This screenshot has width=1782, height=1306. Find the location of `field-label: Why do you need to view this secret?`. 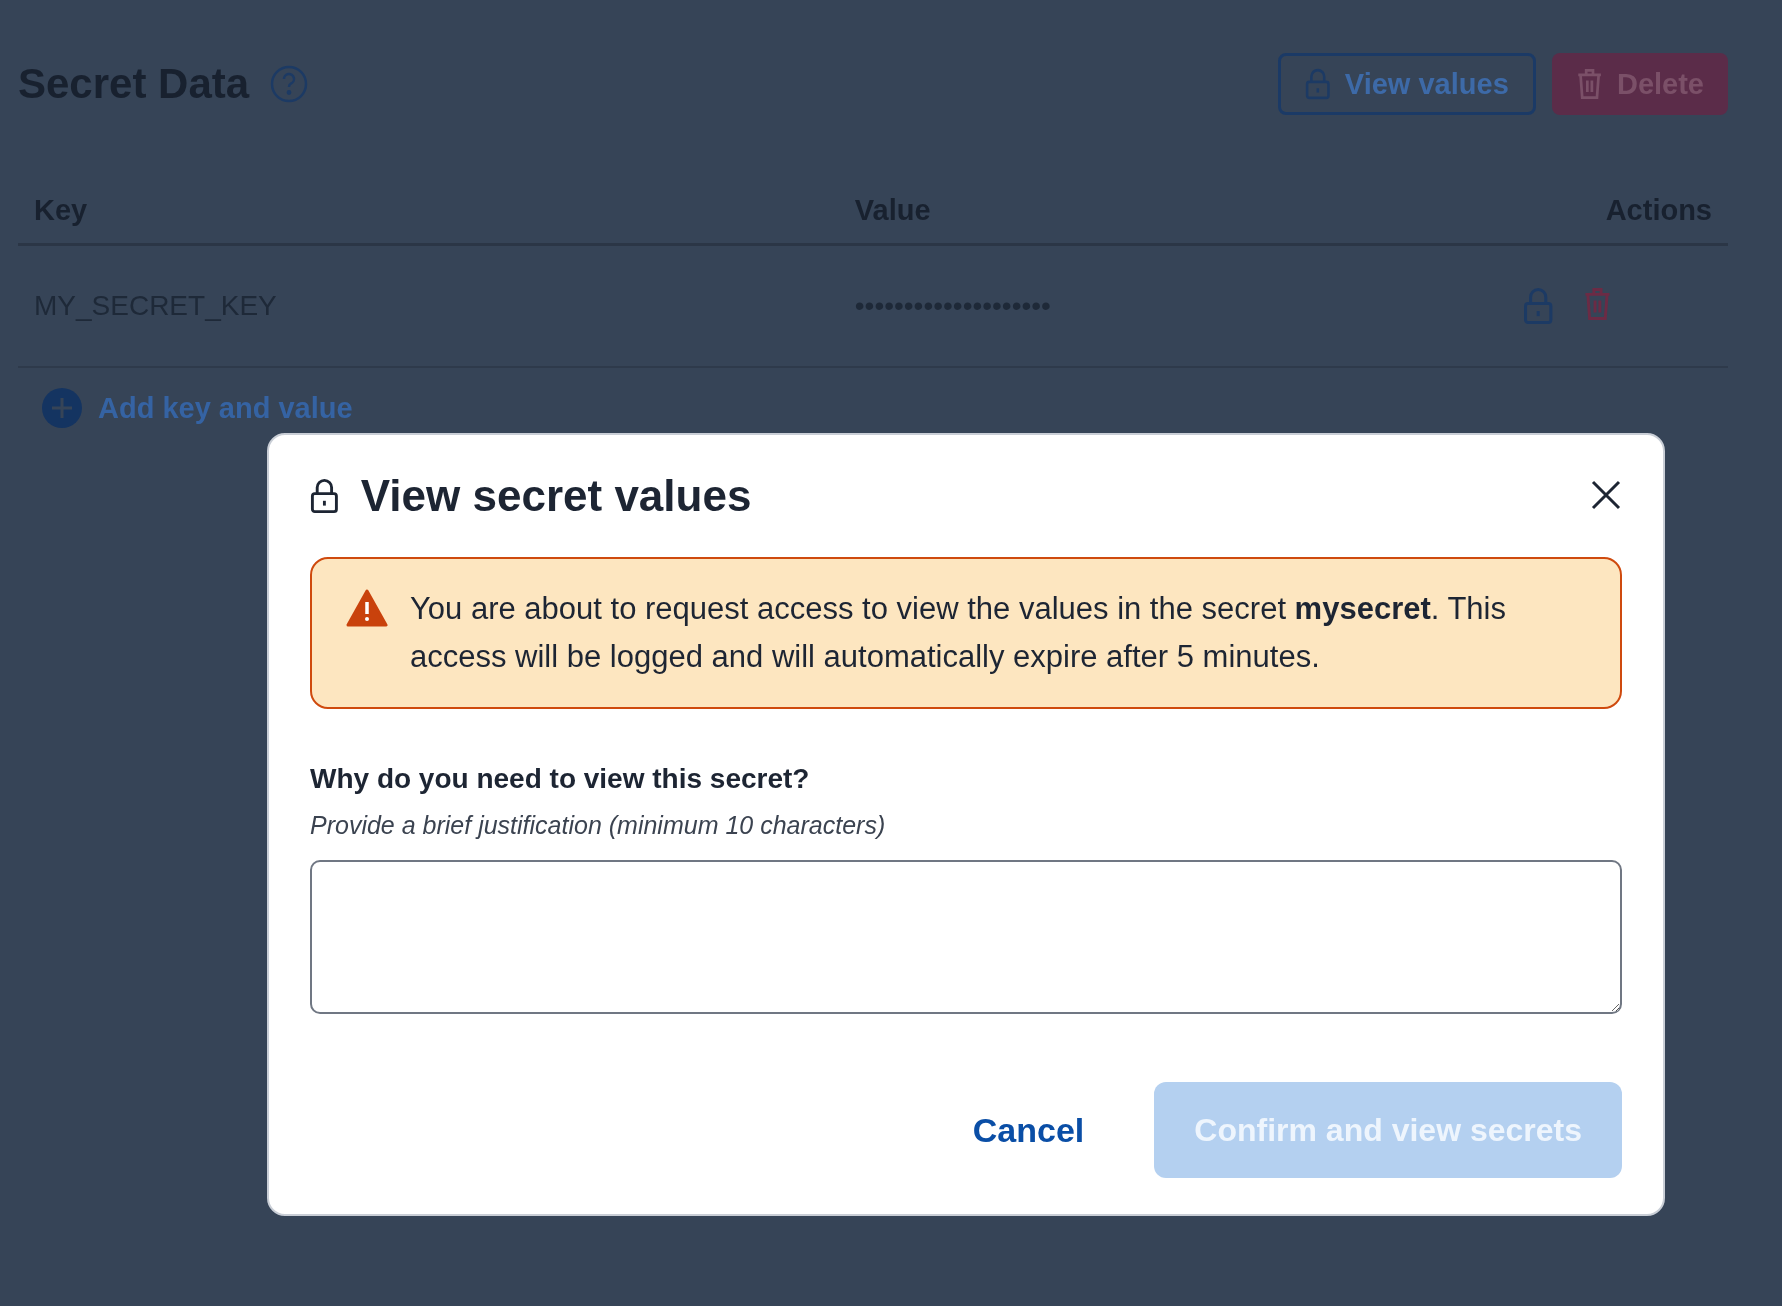

field-label: Why do you need to view this secret? is located at coordinates (560, 779).